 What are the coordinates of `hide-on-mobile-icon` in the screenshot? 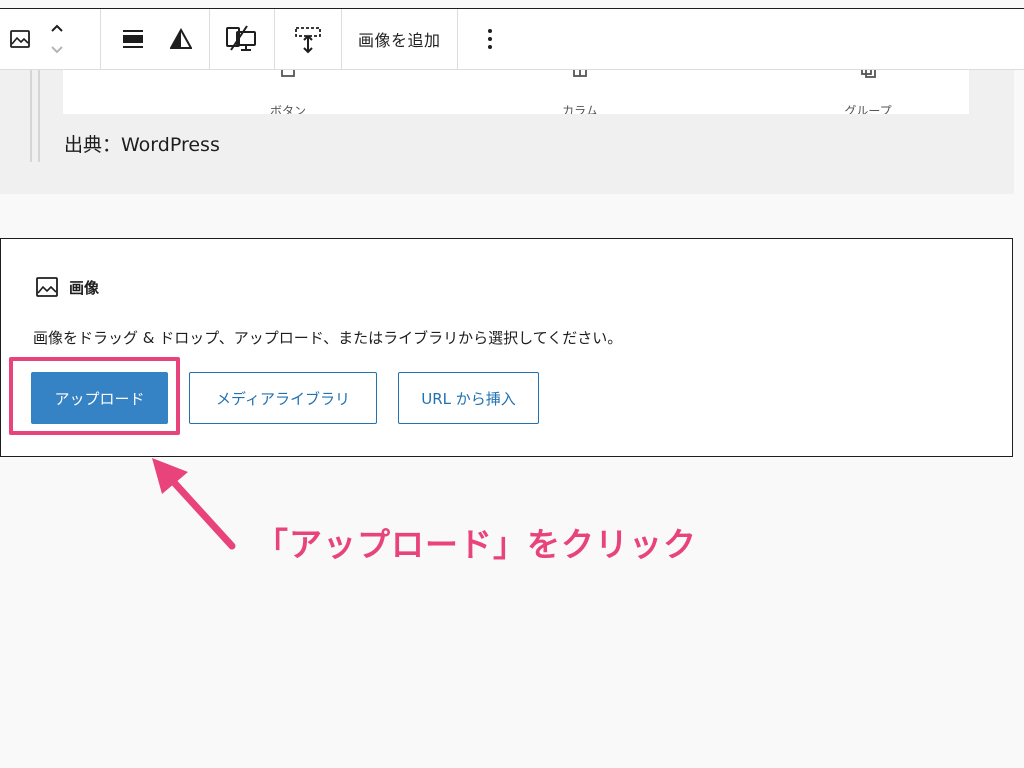 It's located at (241, 38).